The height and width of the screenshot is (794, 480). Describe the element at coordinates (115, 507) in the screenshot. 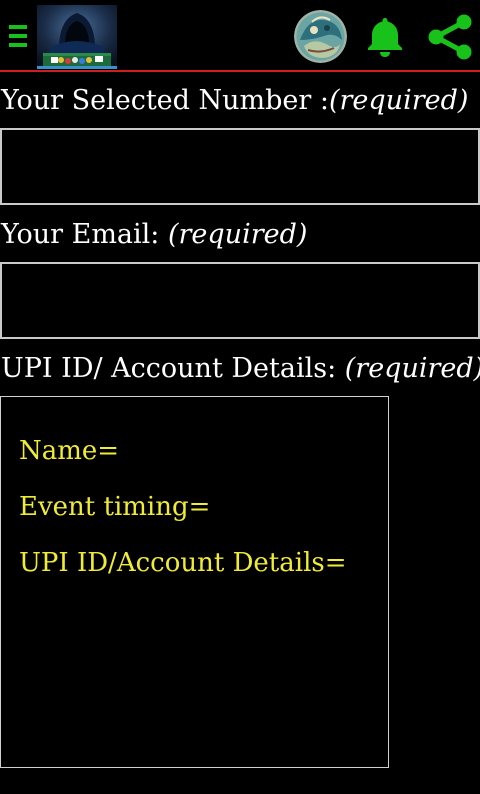

I see `textarea-line-event-timing: Event timing=` at that location.